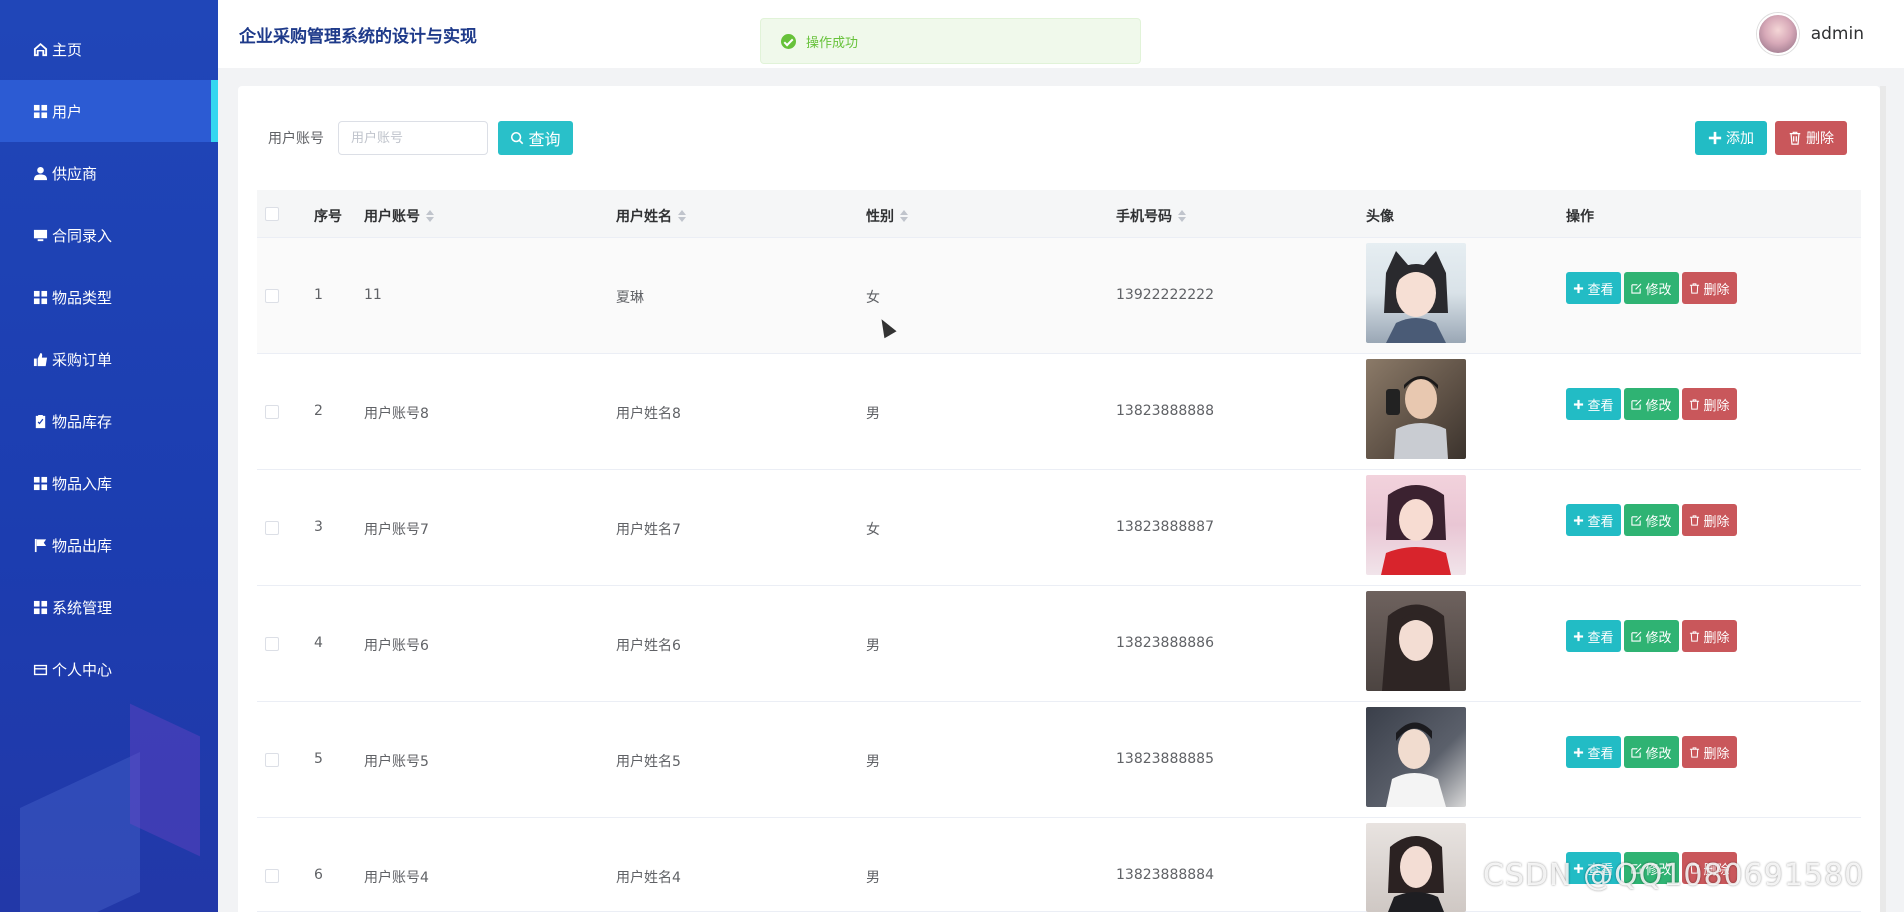 The width and height of the screenshot is (1904, 912). Describe the element at coordinates (109, 235) in the screenshot. I see `sidebar-item-contracts: 合同录入` at that location.